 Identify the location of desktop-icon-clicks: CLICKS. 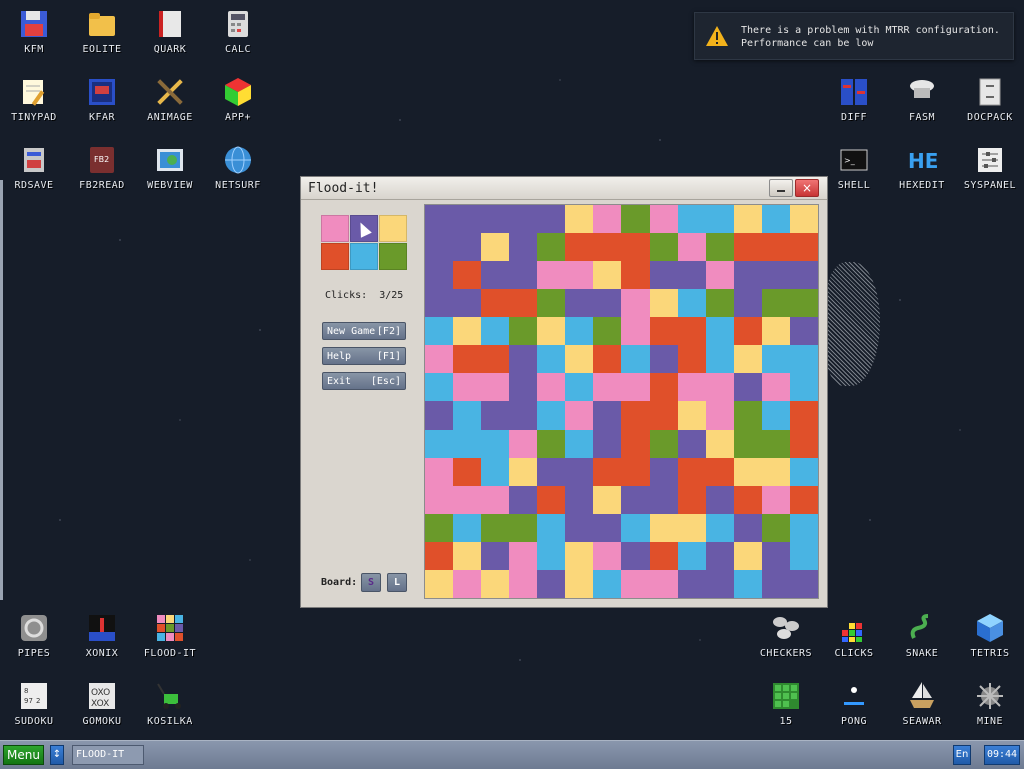
(854, 637).